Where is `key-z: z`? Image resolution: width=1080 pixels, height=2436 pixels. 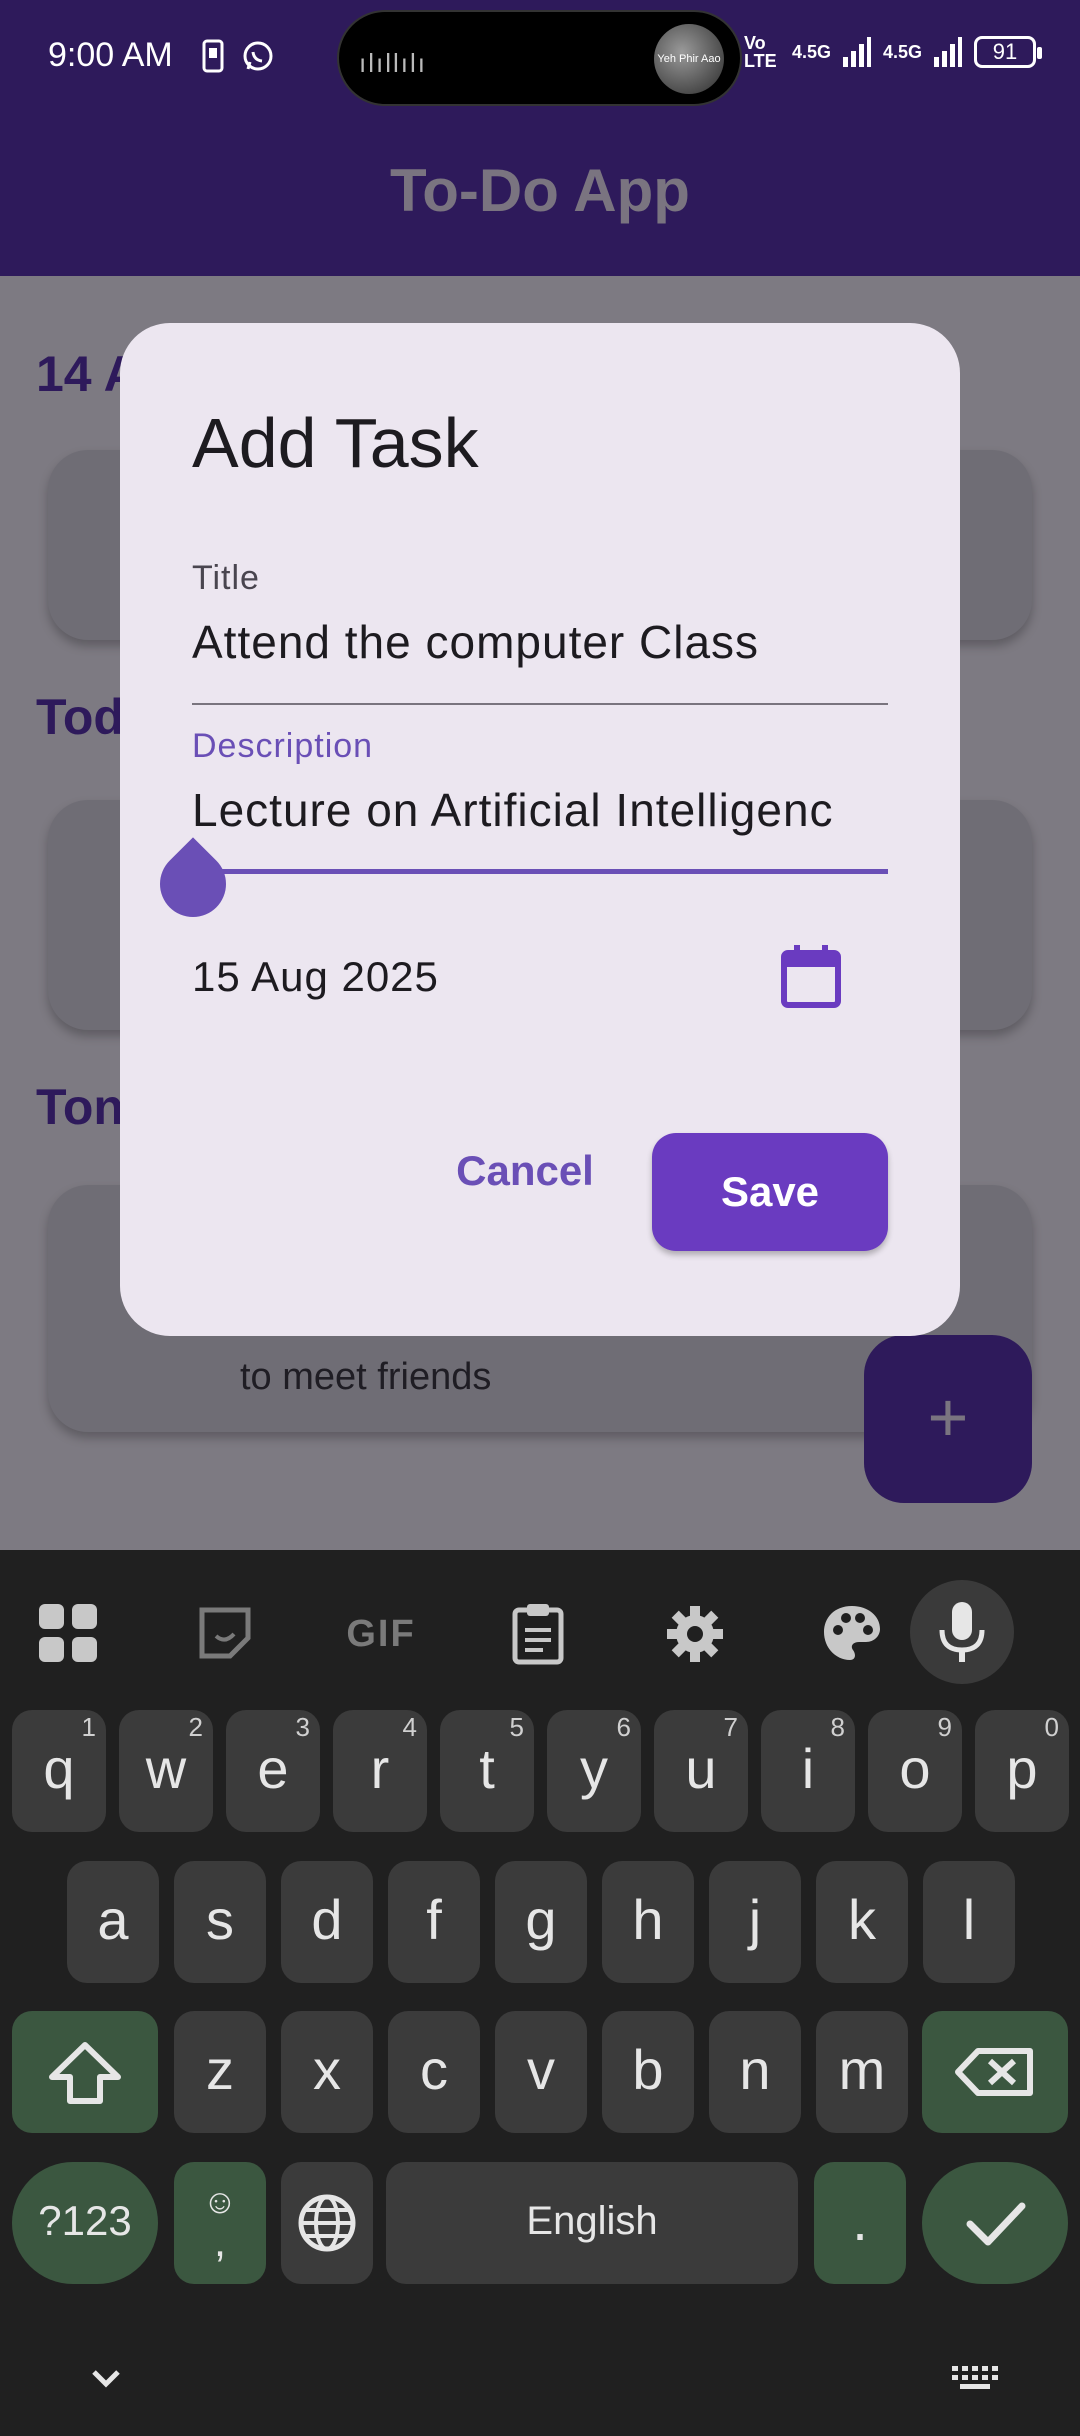
key-z: z is located at coordinates (220, 2072).